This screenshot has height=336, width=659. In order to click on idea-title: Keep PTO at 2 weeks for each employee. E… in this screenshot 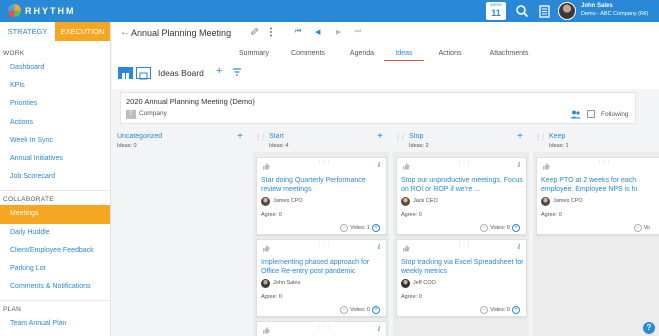, I will do `click(600, 185)`.